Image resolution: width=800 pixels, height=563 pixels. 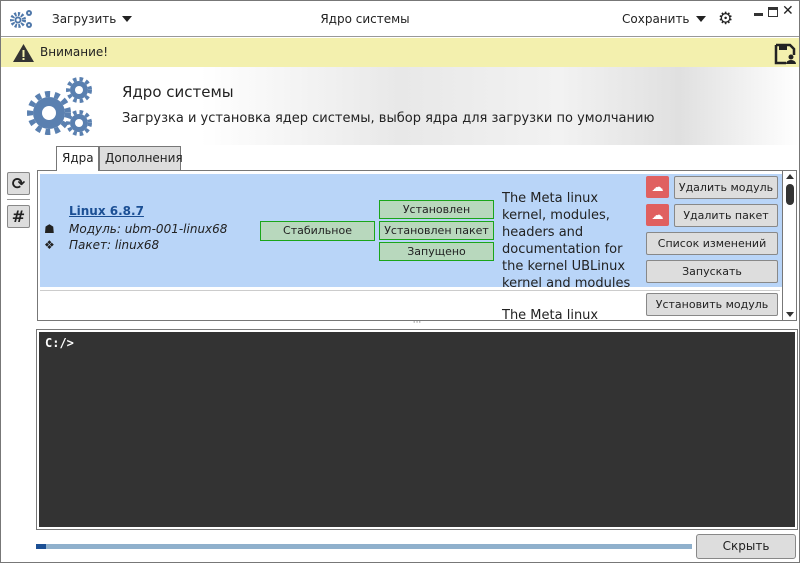 What do you see at coordinates (74, 52) in the screenshot?
I see `warning-text: Внимание!` at bounding box center [74, 52].